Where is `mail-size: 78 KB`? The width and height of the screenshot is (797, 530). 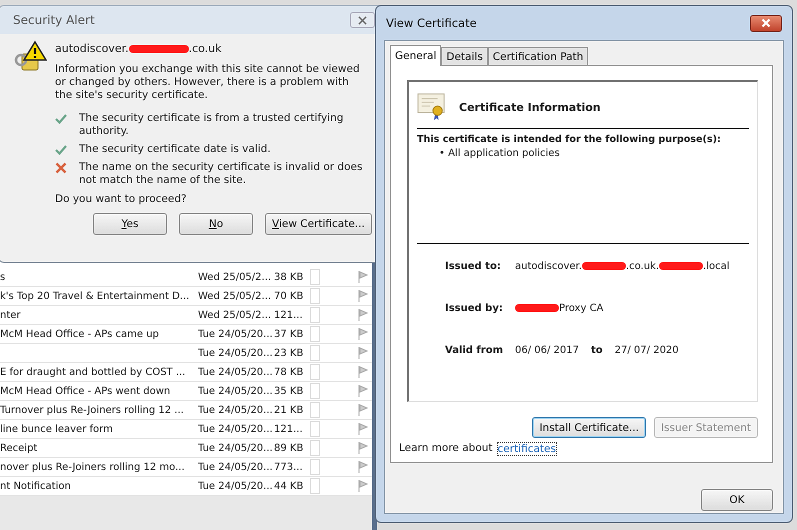 mail-size: 78 KB is located at coordinates (289, 372).